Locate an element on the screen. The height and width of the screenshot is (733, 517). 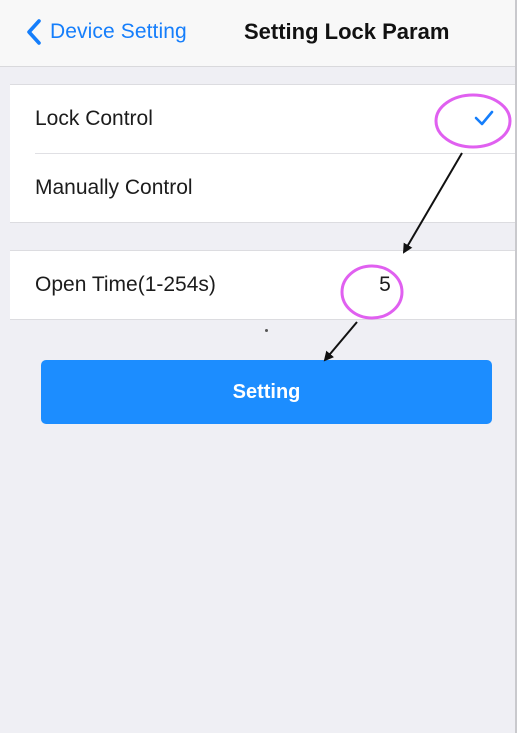
manually-control-label: Manually Control is located at coordinates (114, 187).